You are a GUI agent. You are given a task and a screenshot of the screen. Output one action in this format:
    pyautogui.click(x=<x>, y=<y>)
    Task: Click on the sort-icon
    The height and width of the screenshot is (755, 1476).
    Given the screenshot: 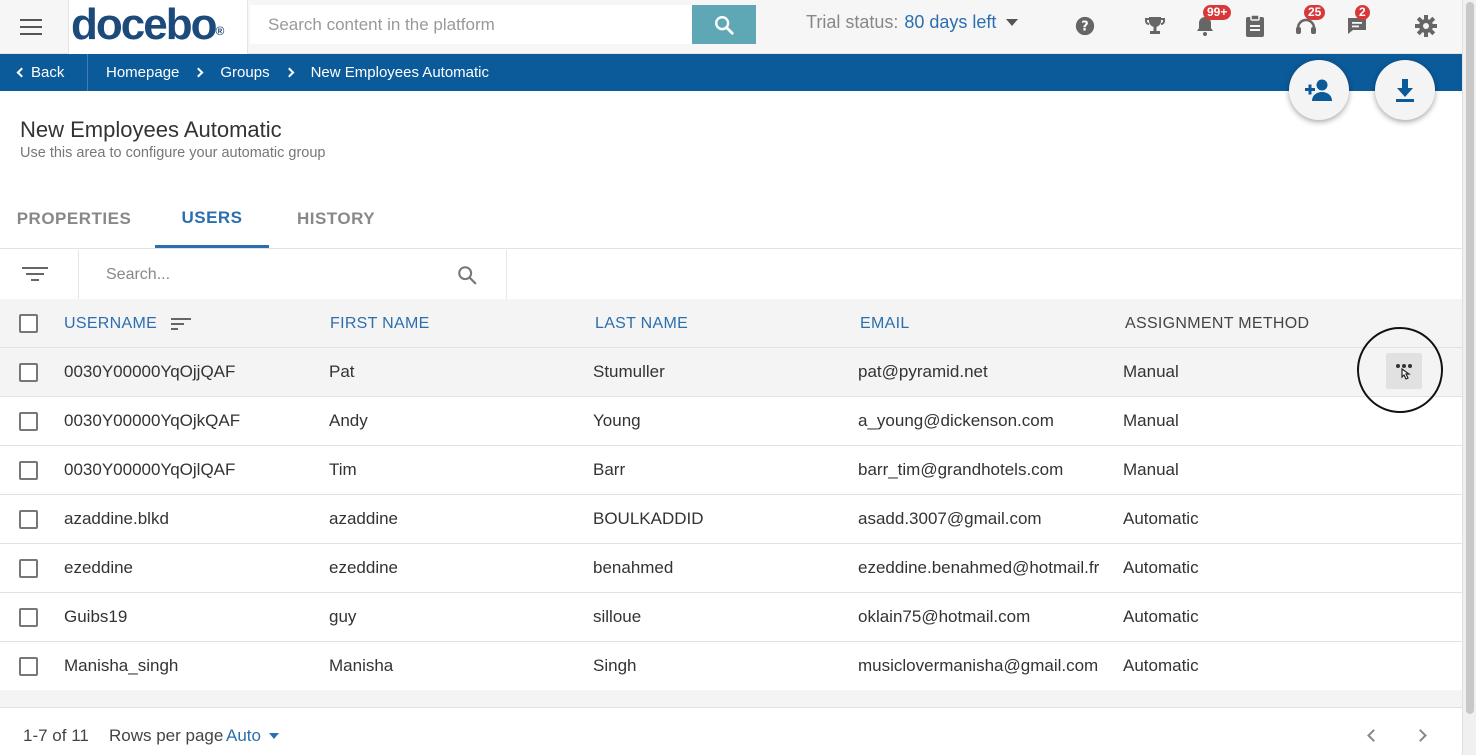 What is the action you would take?
    pyautogui.click(x=181, y=323)
    